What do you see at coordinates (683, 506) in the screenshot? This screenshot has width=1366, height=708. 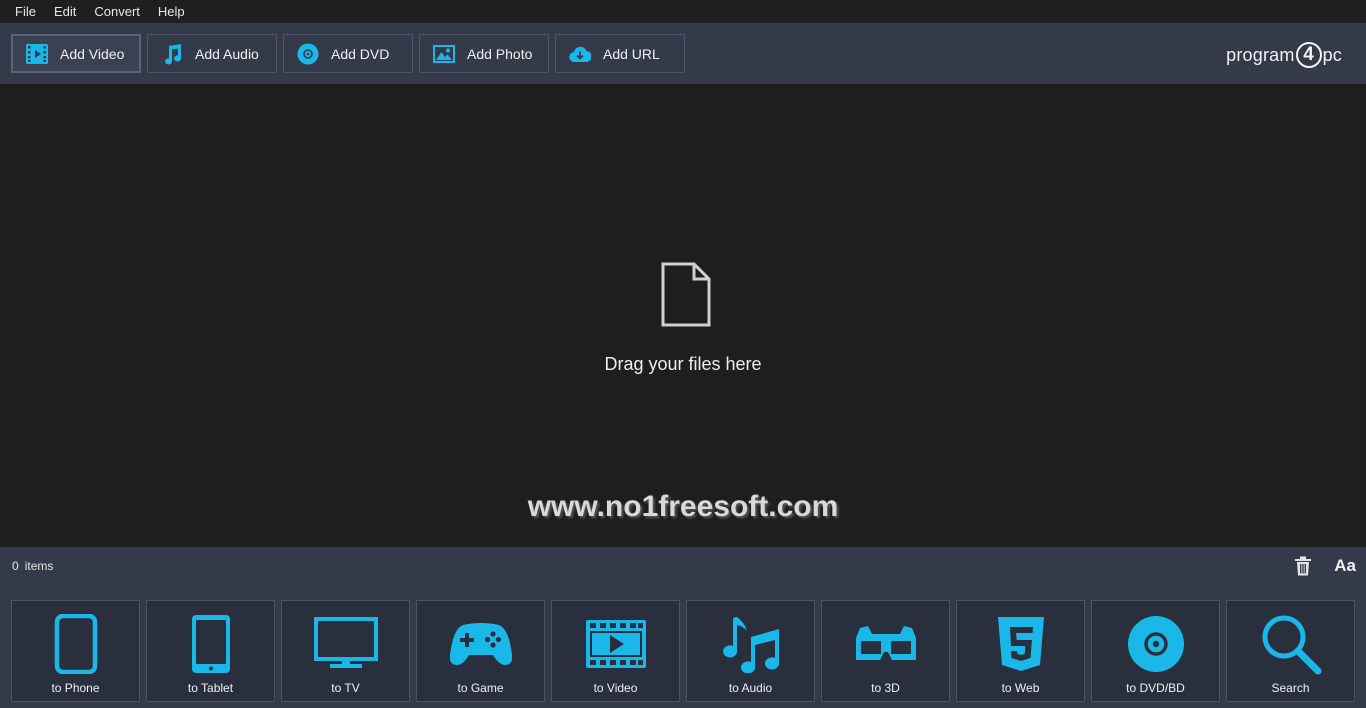 I see `watermark: www.no1freesoft.com` at bounding box center [683, 506].